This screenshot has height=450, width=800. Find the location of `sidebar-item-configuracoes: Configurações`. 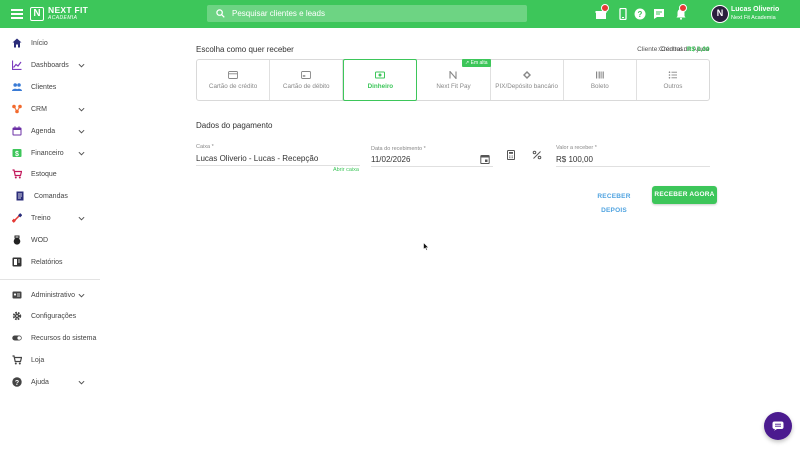

sidebar-item-configuracoes: Configurações is located at coordinates (50, 316).